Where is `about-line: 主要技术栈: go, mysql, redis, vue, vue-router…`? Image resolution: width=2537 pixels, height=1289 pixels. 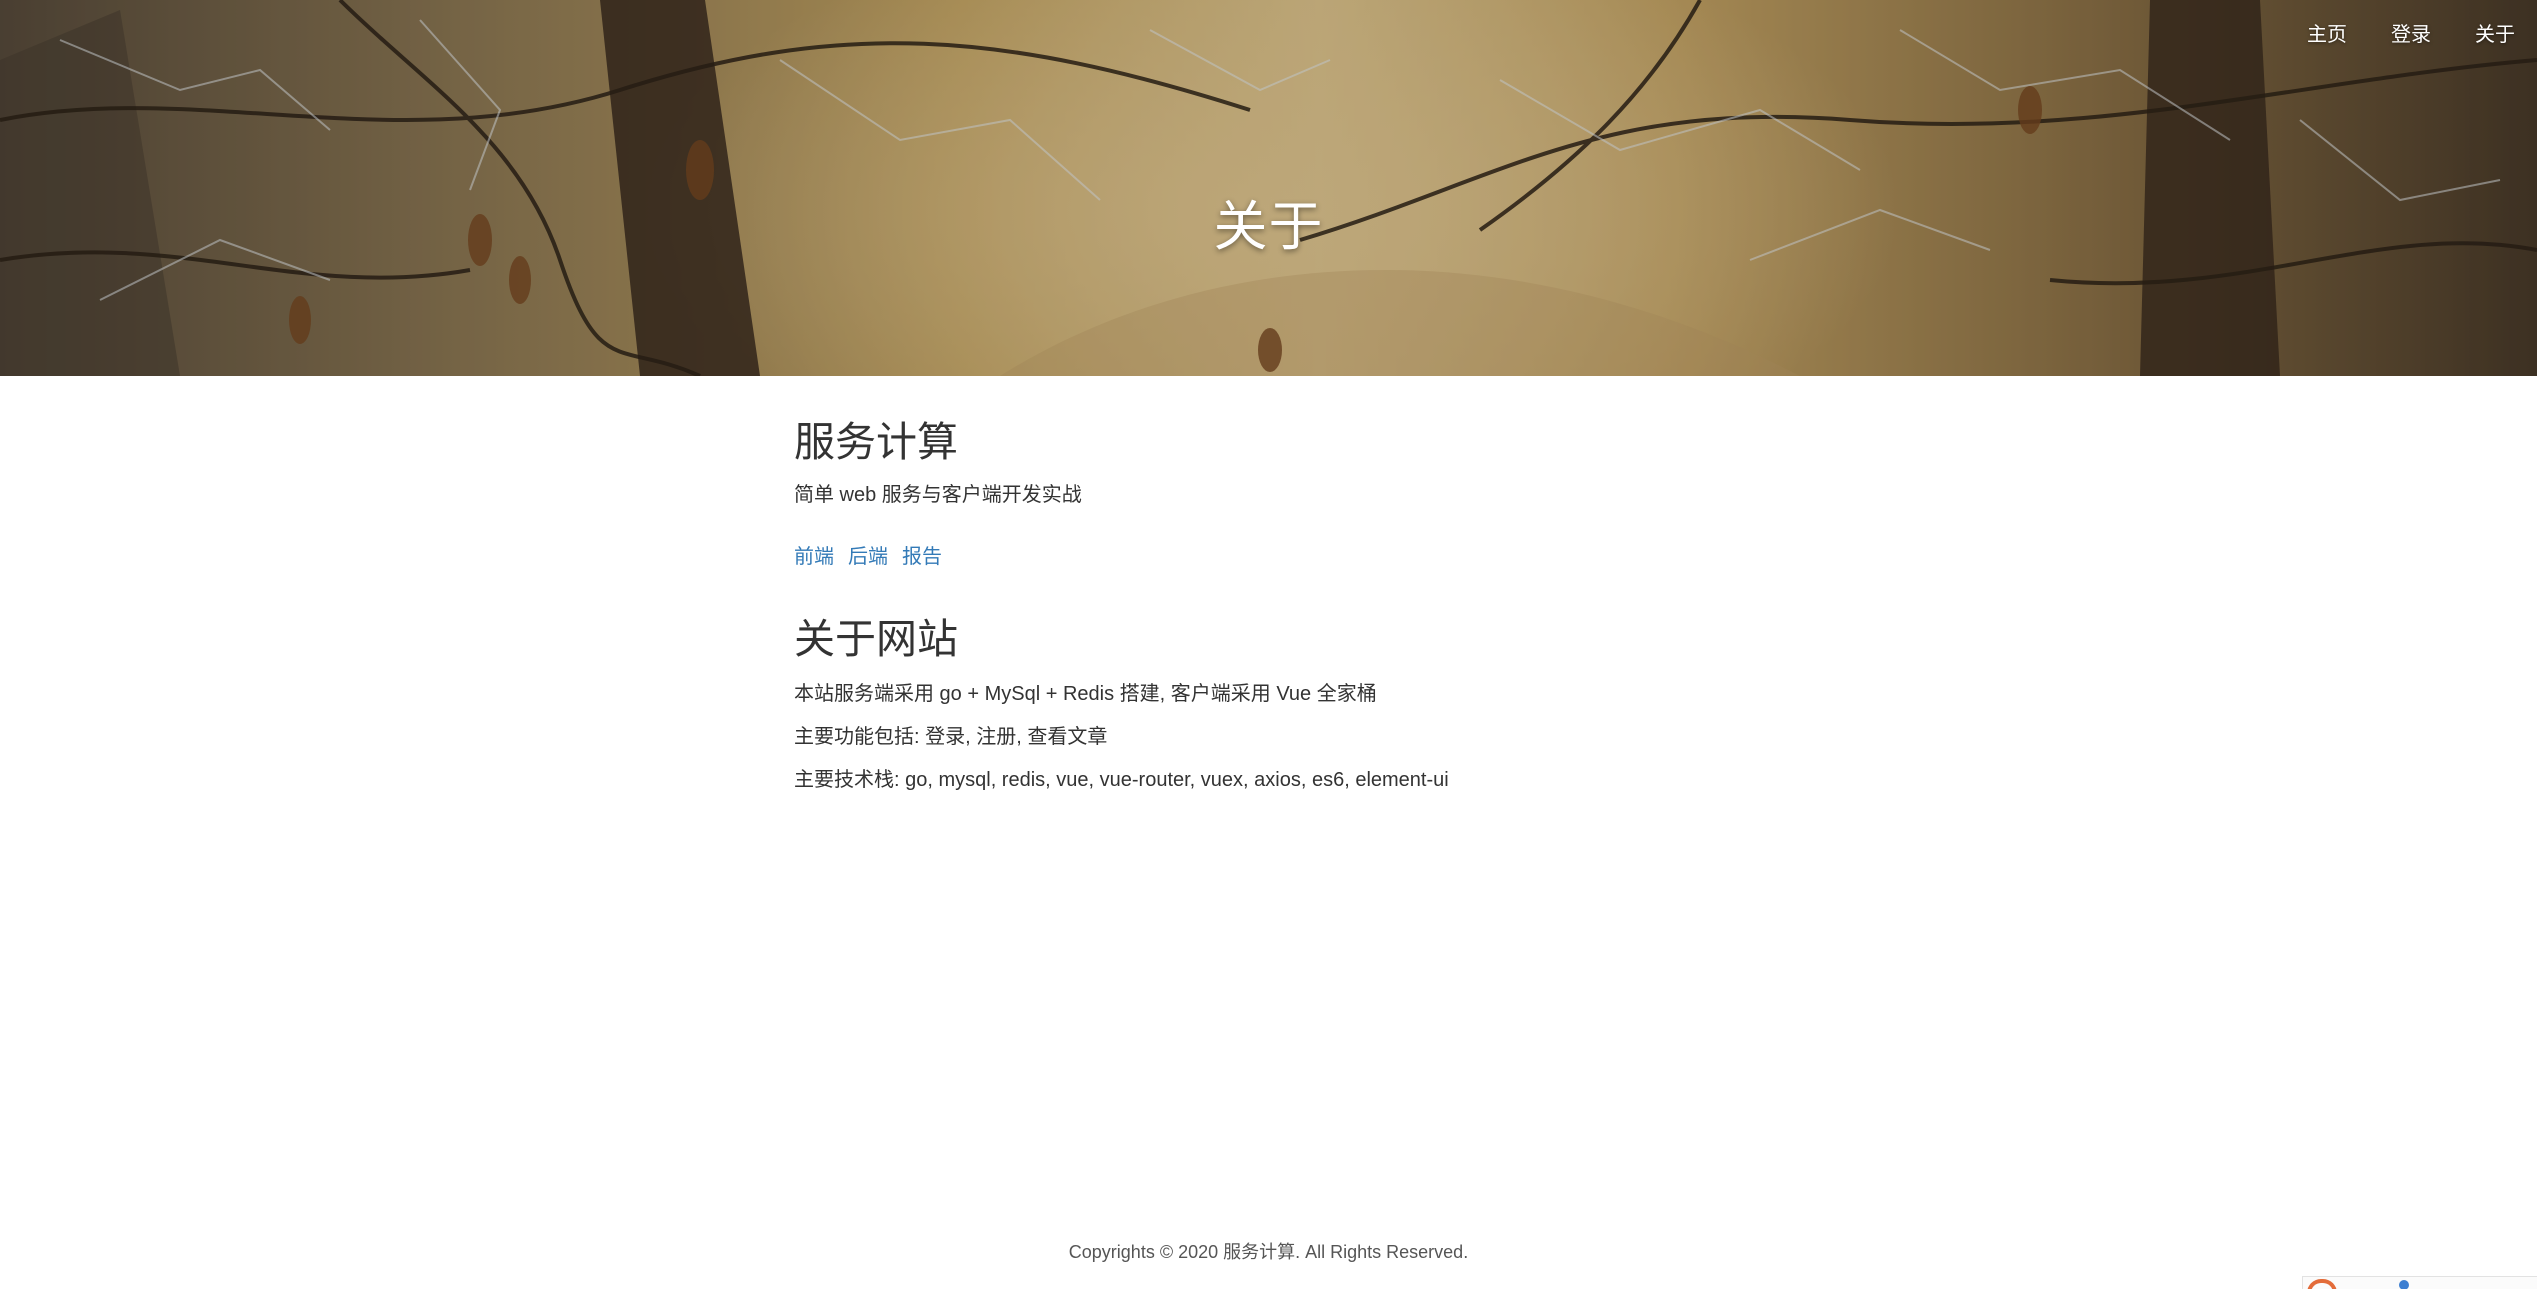 about-line: 主要技术栈: go, mysql, redis, vue, vue-router… is located at coordinates (1121, 780).